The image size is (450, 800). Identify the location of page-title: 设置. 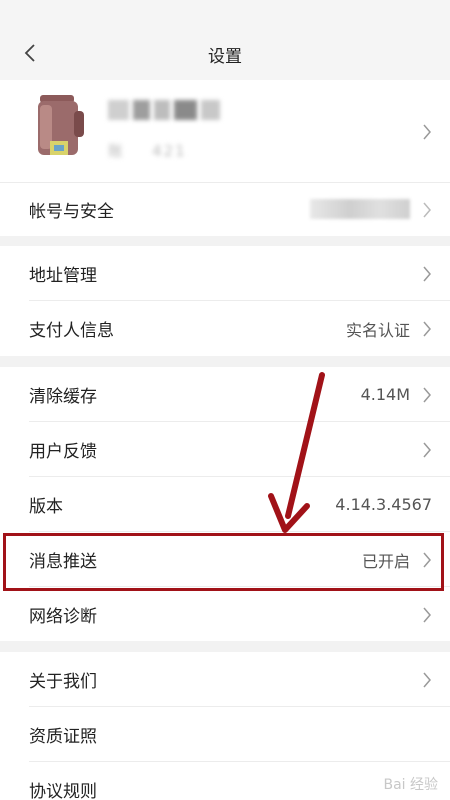
(225, 57).